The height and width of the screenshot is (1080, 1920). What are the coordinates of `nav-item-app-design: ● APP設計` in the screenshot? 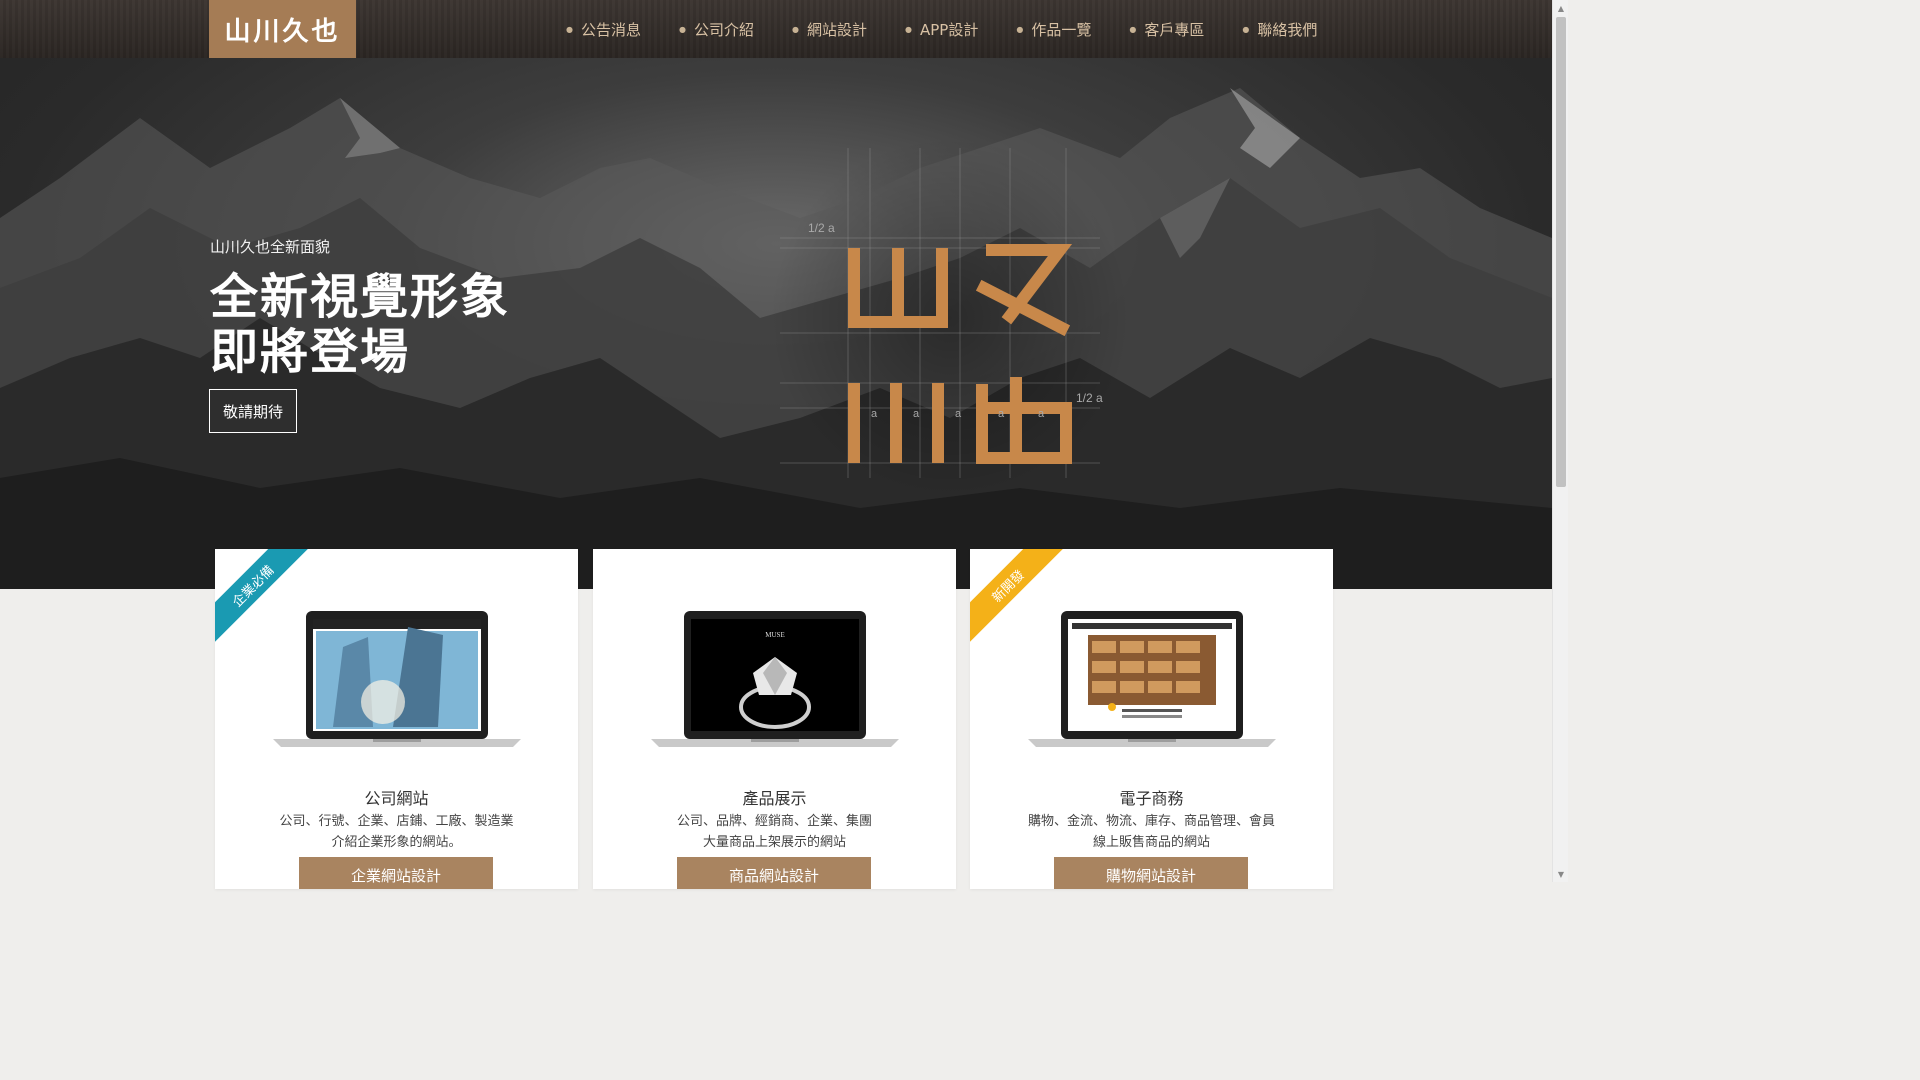 It's located at (941, 29).